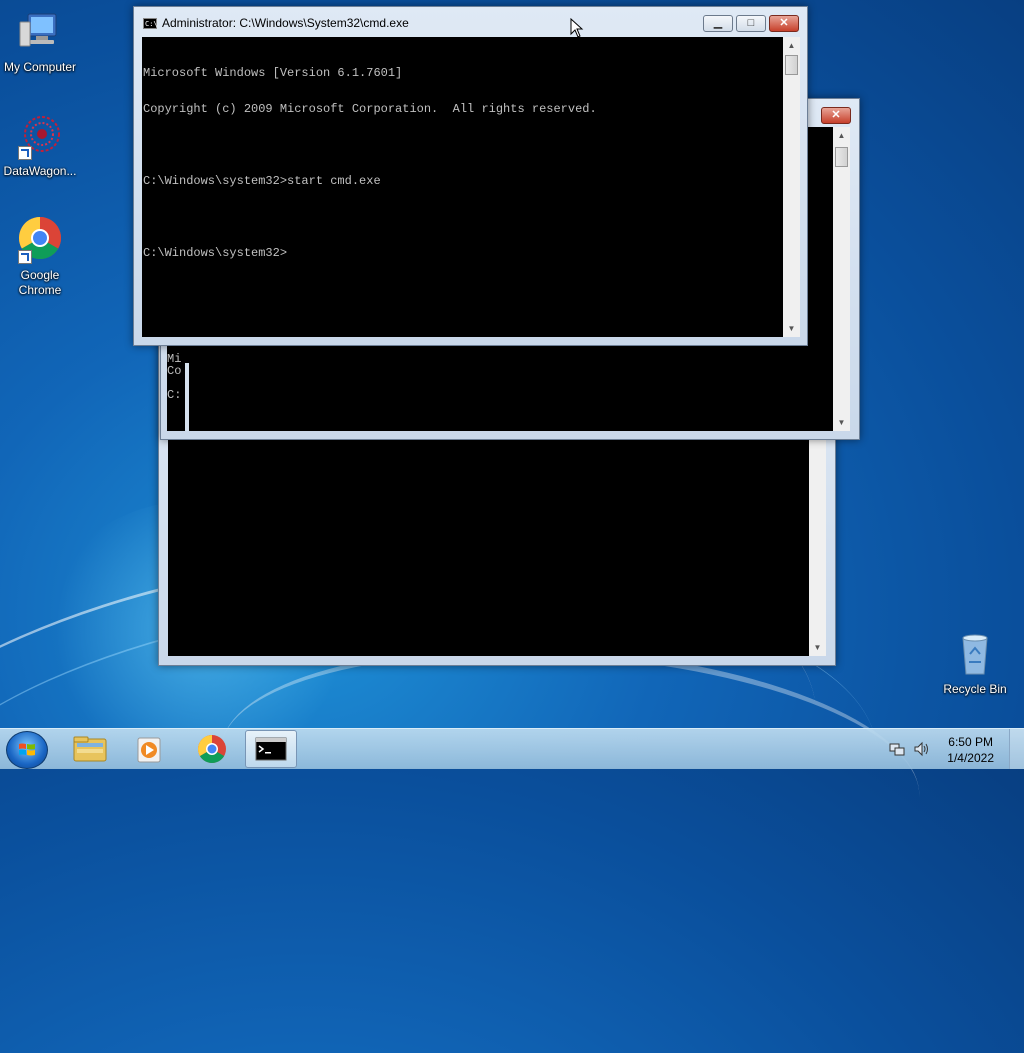 This screenshot has height=1053, width=1024. I want to click on desktop-icon-label: Recycle Bin, so click(975, 689).